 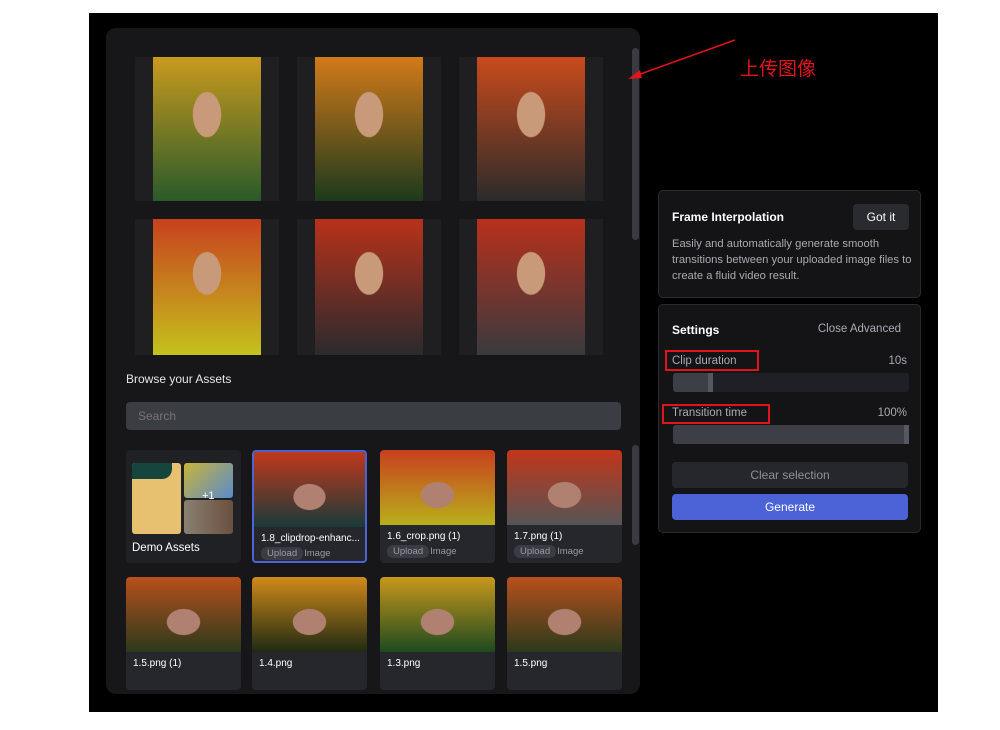 What do you see at coordinates (696, 330) in the screenshot?
I see `settings-title: Settings` at bounding box center [696, 330].